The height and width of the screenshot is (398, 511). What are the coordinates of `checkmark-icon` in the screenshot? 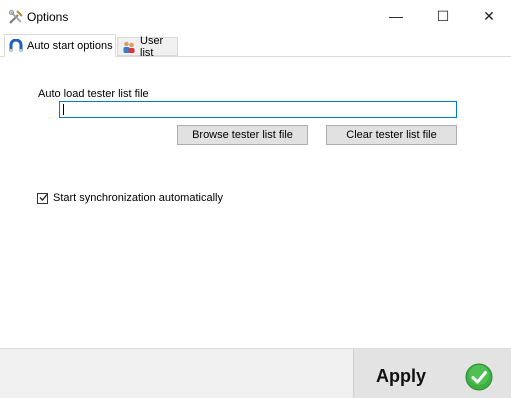 It's located at (43, 197).